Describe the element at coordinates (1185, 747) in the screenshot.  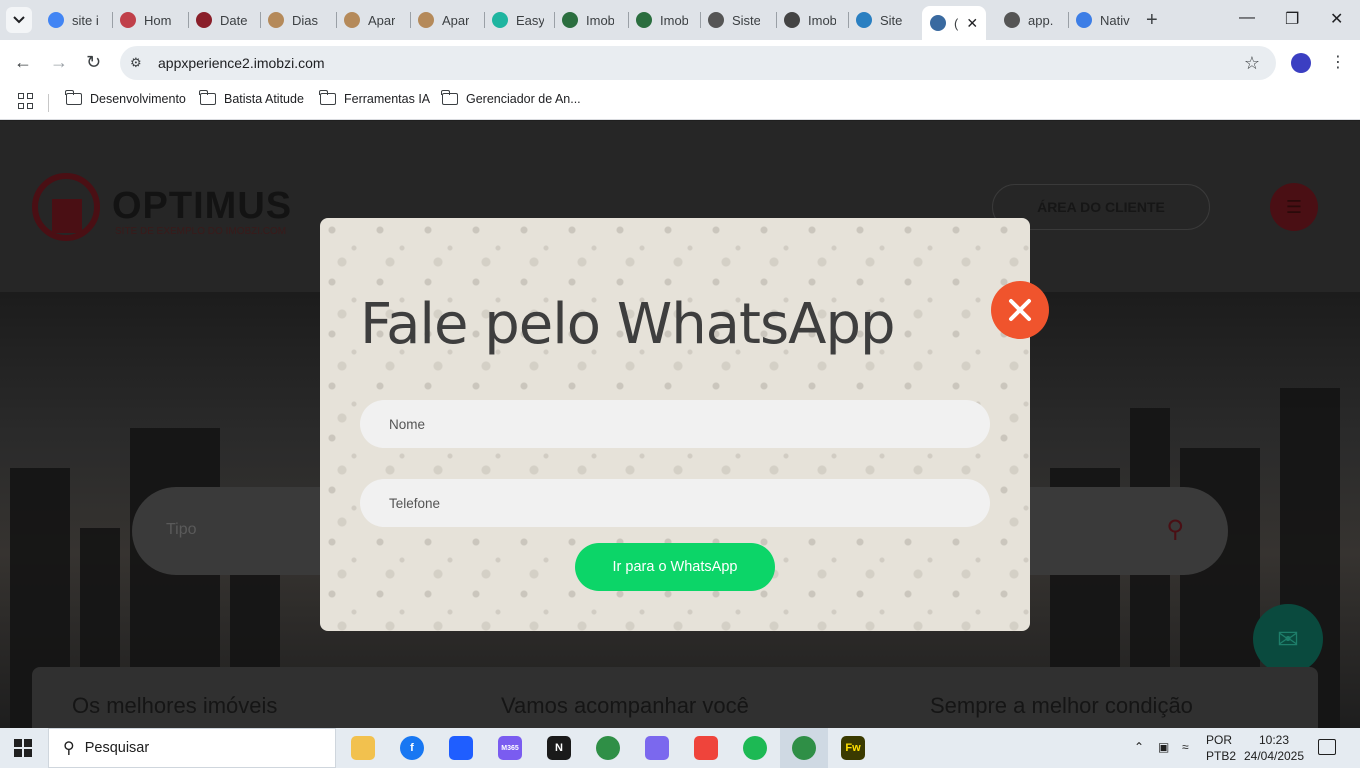
I see `wifi-icon: ≈` at that location.